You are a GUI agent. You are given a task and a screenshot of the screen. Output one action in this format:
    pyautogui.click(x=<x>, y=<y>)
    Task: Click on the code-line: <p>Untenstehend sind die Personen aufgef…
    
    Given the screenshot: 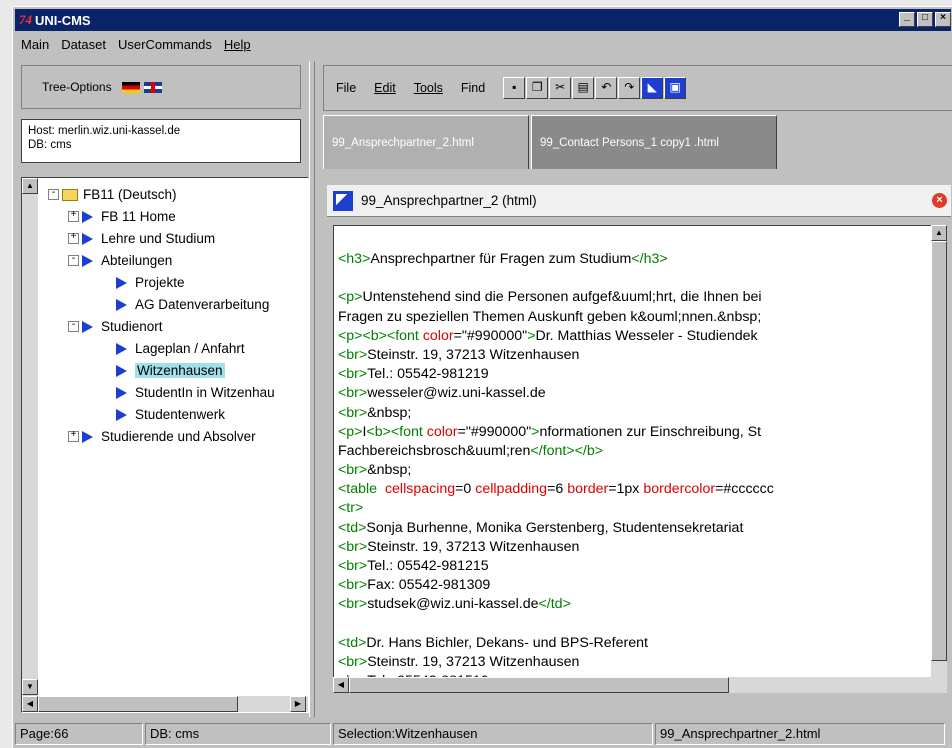 What is the action you would take?
    pyautogui.click(x=550, y=297)
    